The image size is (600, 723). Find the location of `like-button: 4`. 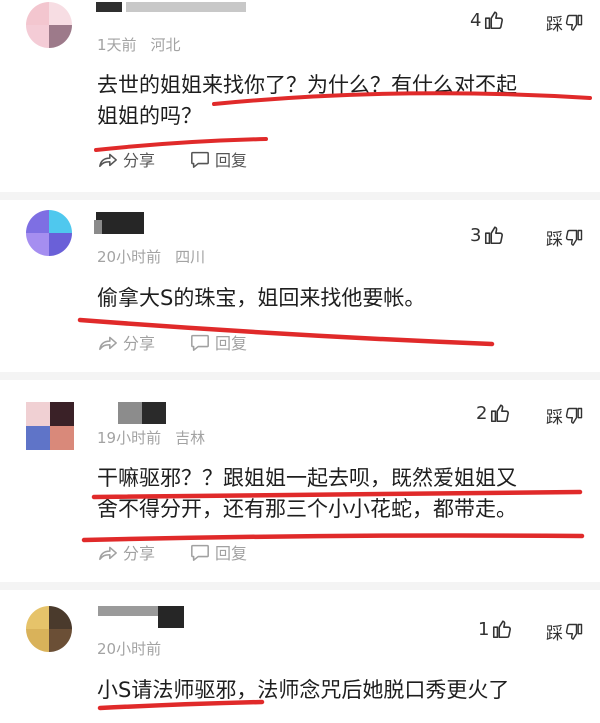

like-button: 4 is located at coordinates (487, 20).